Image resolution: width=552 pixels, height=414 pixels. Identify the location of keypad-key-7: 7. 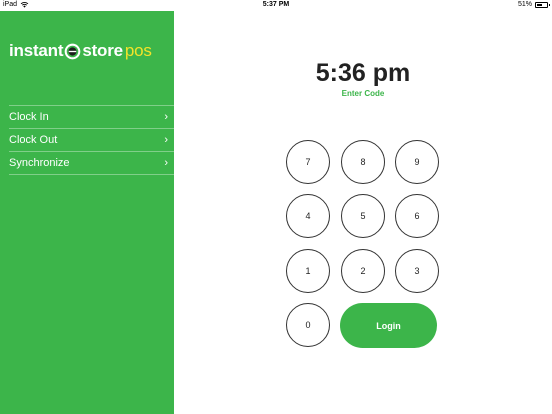
(308, 162).